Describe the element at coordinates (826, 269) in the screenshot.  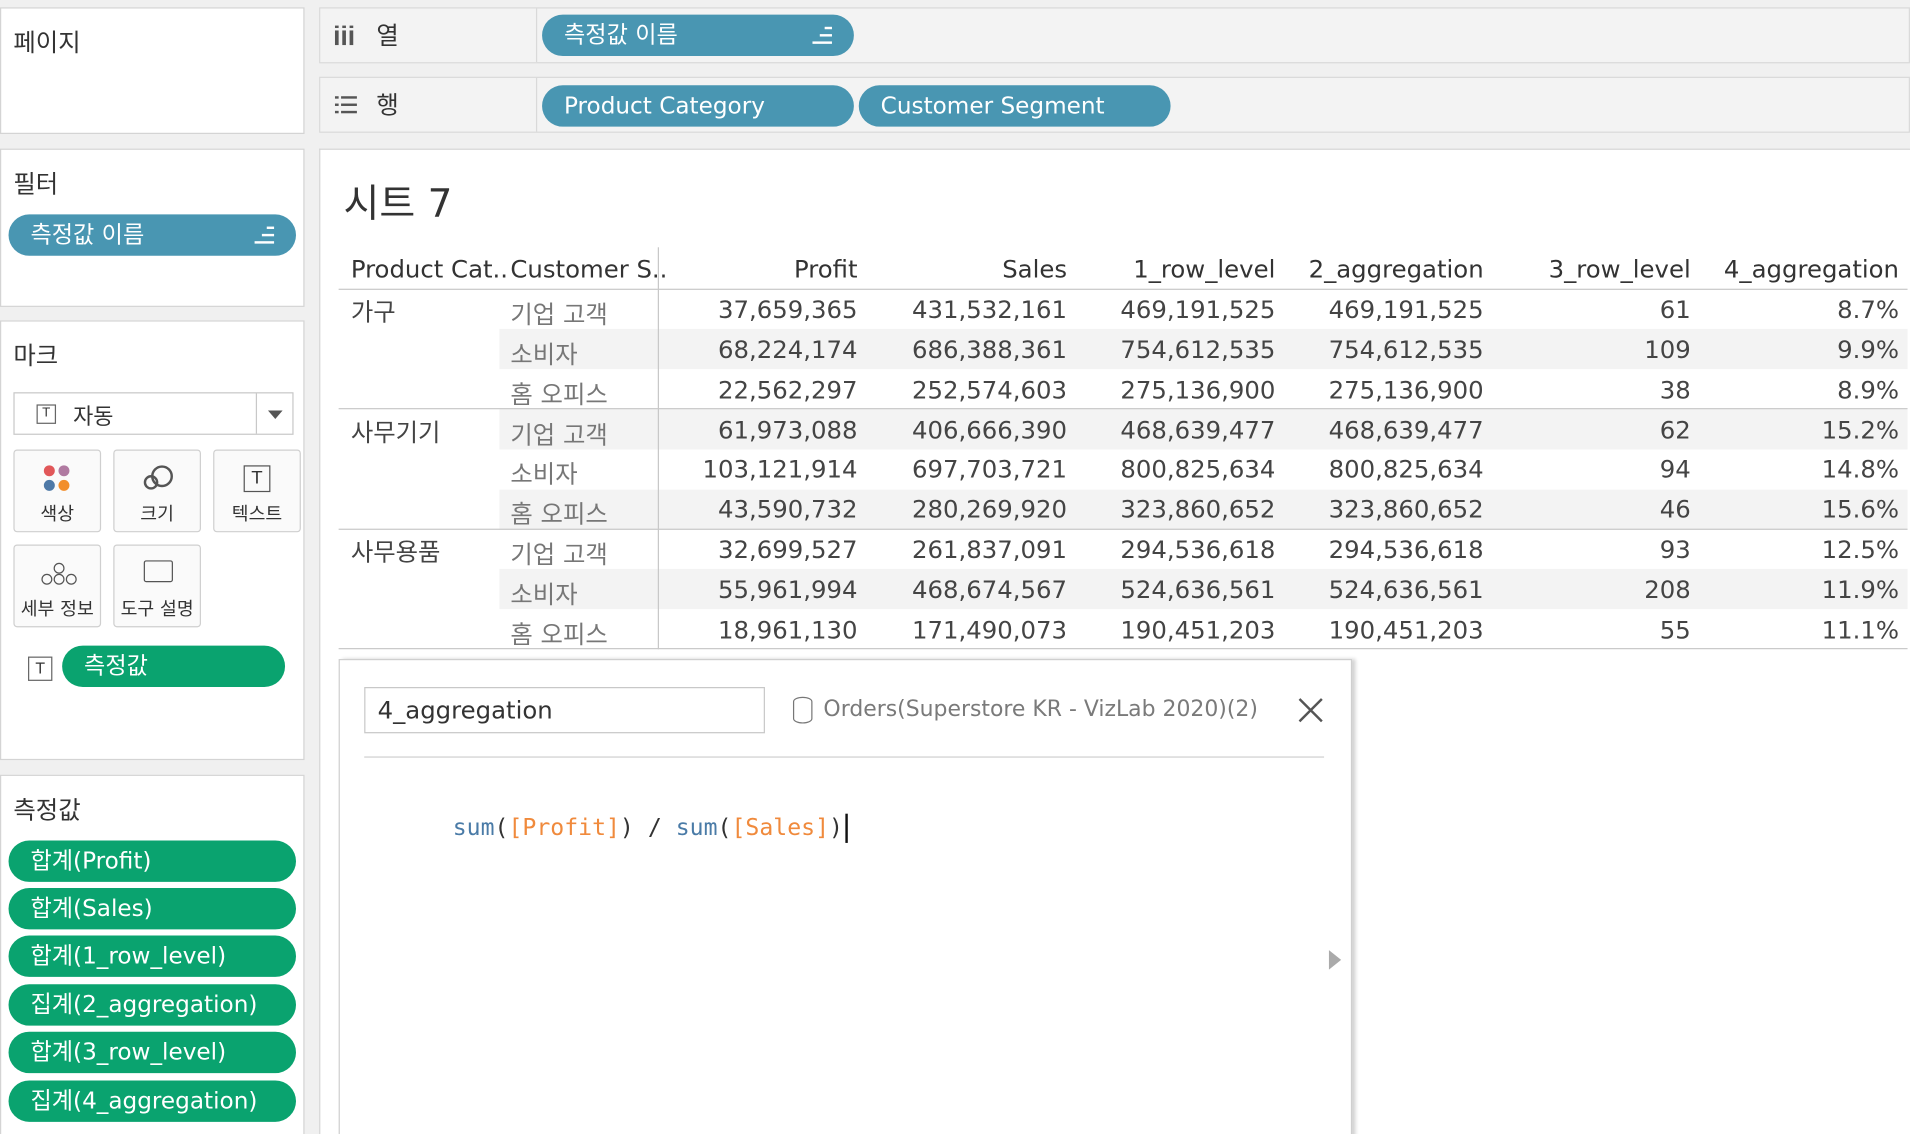
I see `column-header: Profit` at that location.